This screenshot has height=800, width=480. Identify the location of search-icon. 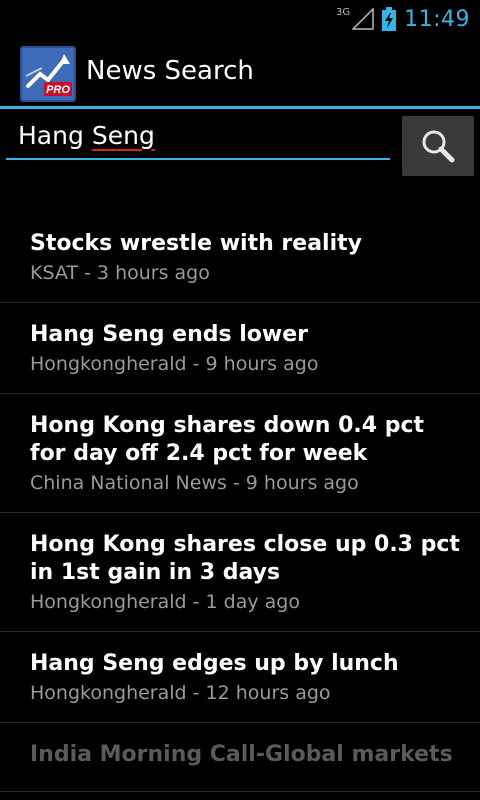
(438, 146).